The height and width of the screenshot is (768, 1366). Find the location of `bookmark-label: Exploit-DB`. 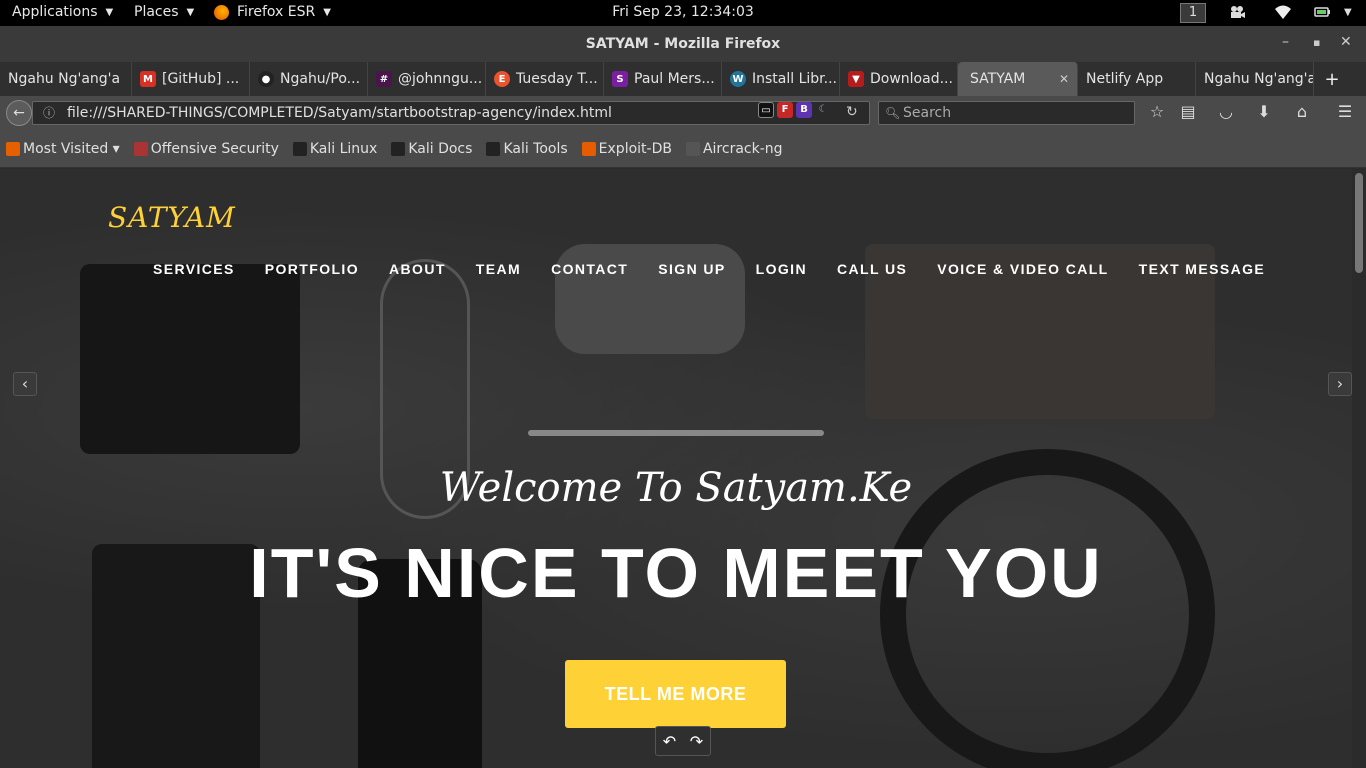

bookmark-label: Exploit-DB is located at coordinates (635, 148).